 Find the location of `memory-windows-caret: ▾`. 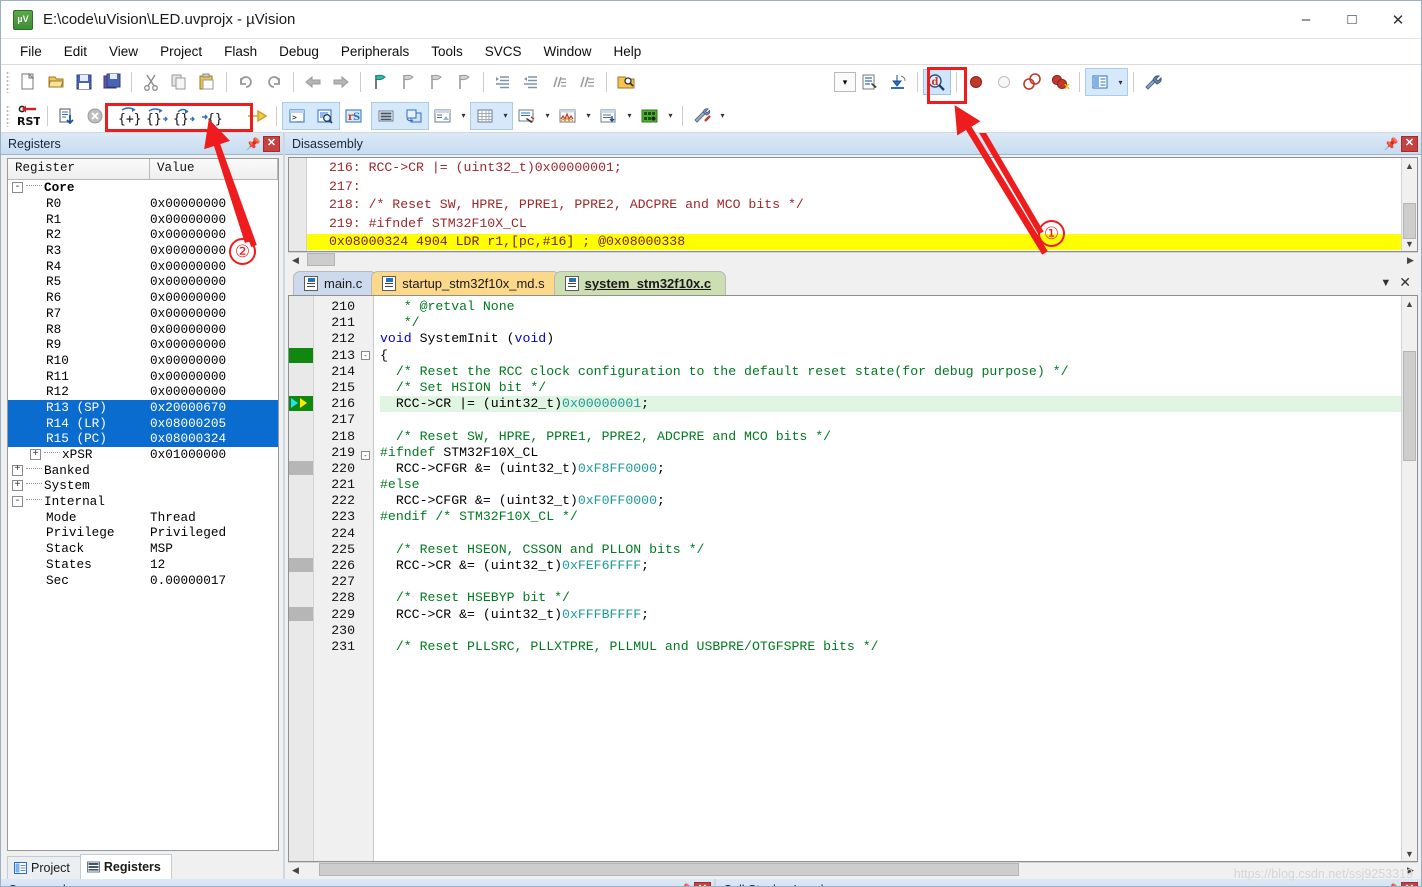

memory-windows-caret: ▾ is located at coordinates (505, 116).